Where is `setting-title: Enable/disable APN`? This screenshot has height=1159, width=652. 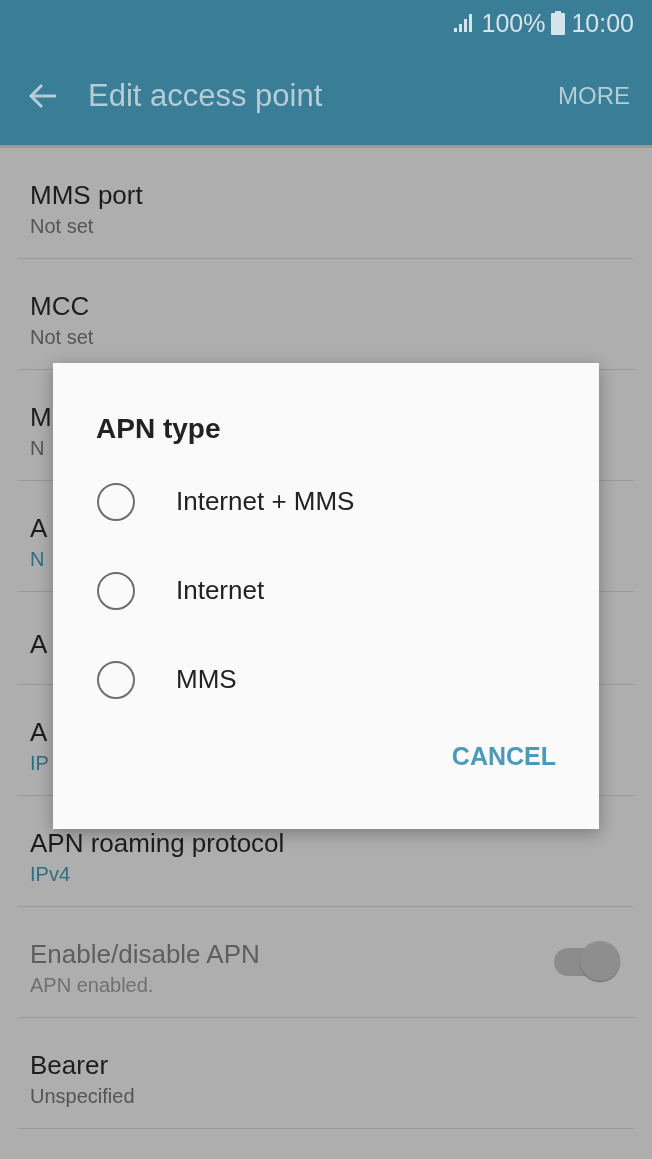 setting-title: Enable/disable APN is located at coordinates (145, 954).